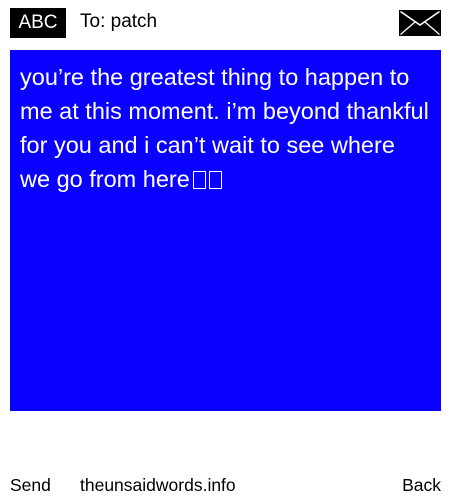 Image resolution: width=450 pixels, height=500 pixels. Describe the element at coordinates (225, 22) in the screenshot. I see `header-bar: ABC To: patch` at that location.